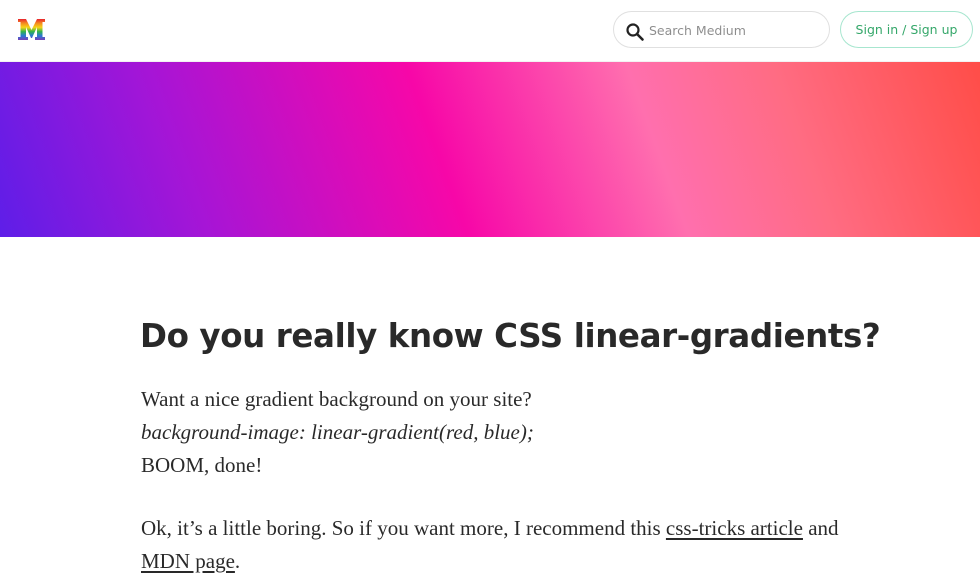  What do you see at coordinates (202, 465) in the screenshot?
I see `paragraph: BOOM, done!` at bounding box center [202, 465].